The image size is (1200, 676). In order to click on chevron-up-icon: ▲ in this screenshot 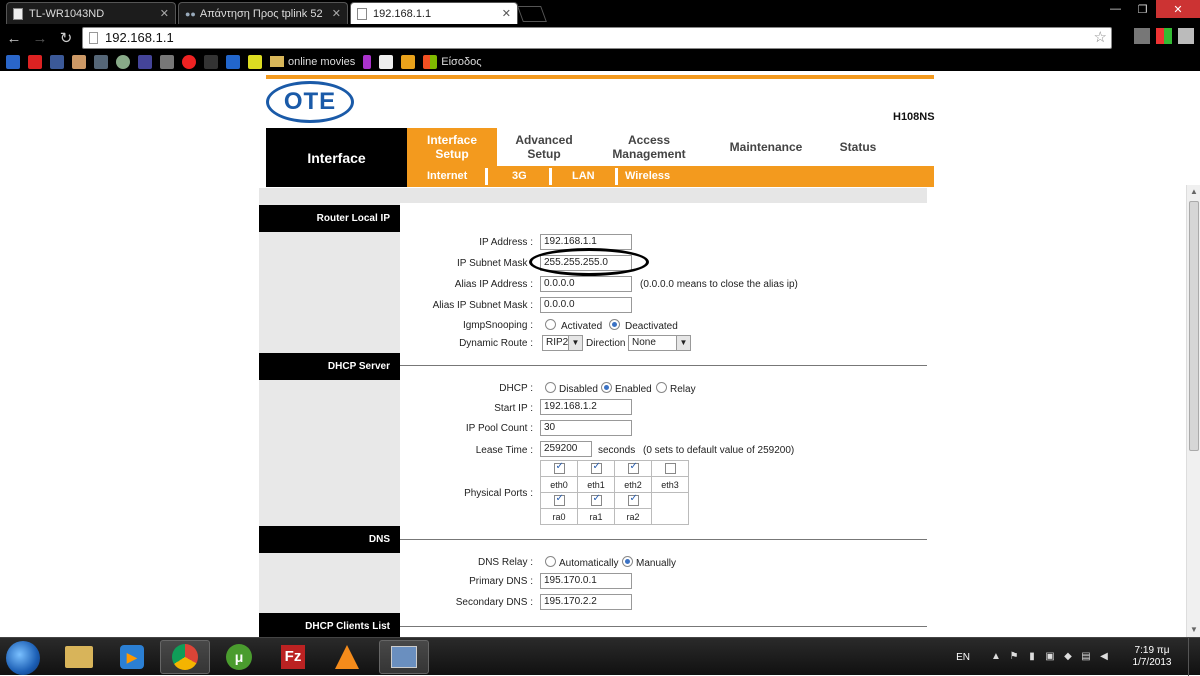, I will do `click(996, 657)`.